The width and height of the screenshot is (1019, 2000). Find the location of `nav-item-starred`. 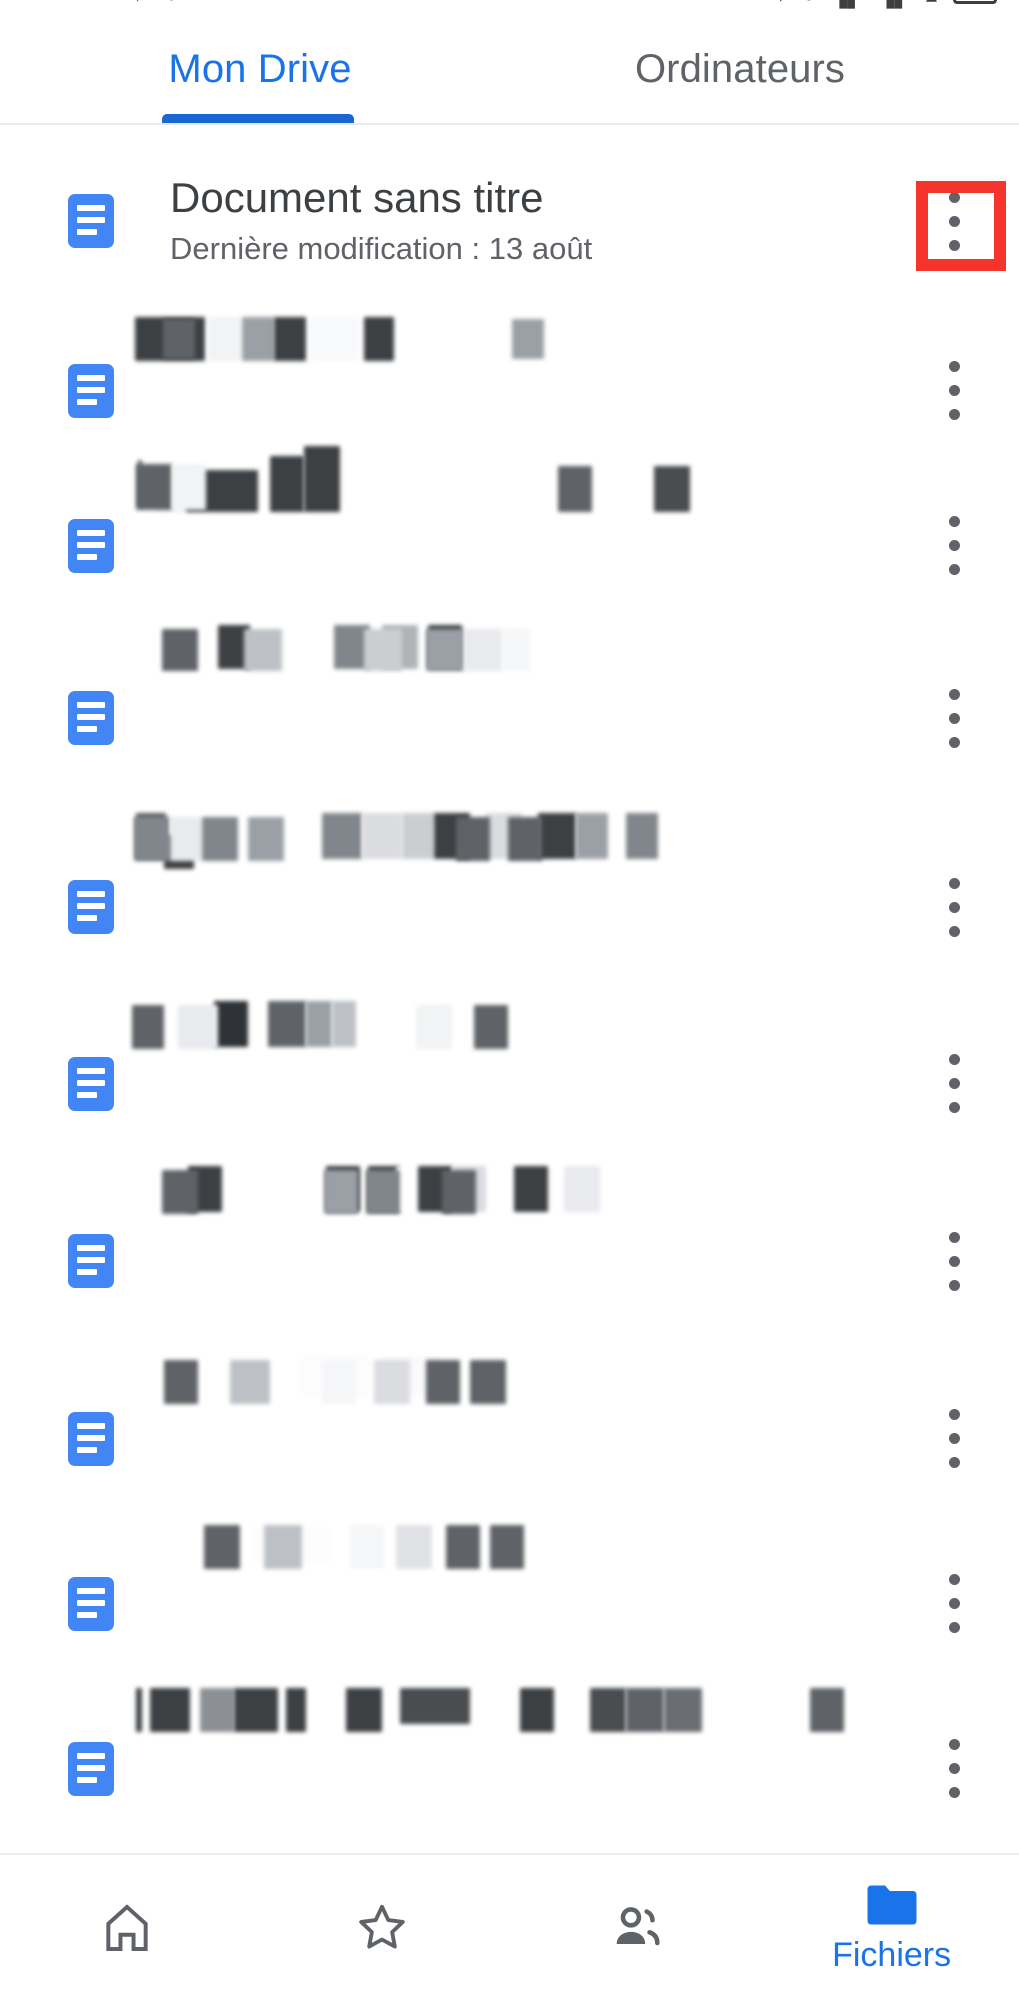

nav-item-starred is located at coordinates (382, 1927).